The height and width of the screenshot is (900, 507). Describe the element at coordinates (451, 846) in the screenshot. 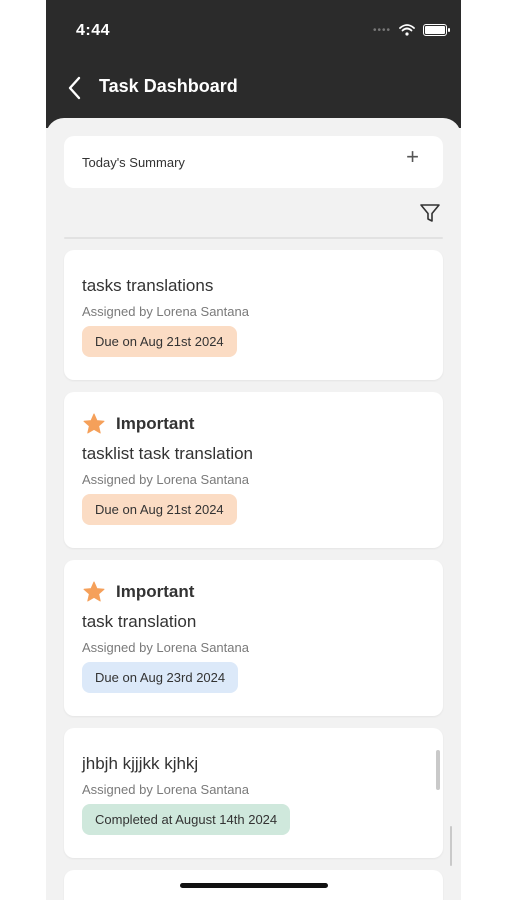

I see `page-scrollbar` at that location.